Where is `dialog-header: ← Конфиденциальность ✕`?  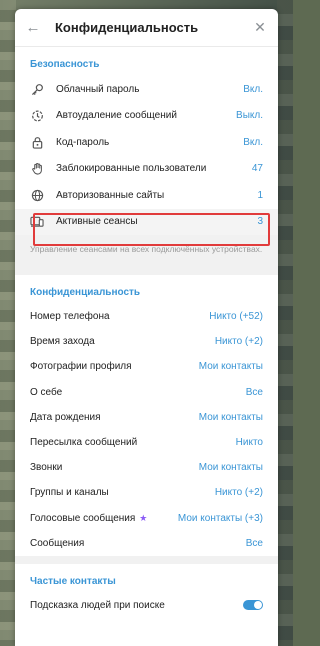
dialog-header: ← Конфиденциальность ✕ is located at coordinates (146, 28).